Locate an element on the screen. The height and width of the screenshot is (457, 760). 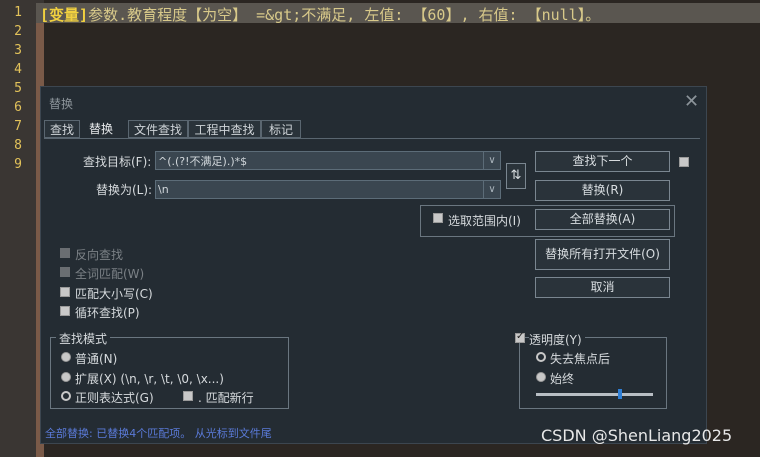
in-selection-checkbox is located at coordinates (438, 218).